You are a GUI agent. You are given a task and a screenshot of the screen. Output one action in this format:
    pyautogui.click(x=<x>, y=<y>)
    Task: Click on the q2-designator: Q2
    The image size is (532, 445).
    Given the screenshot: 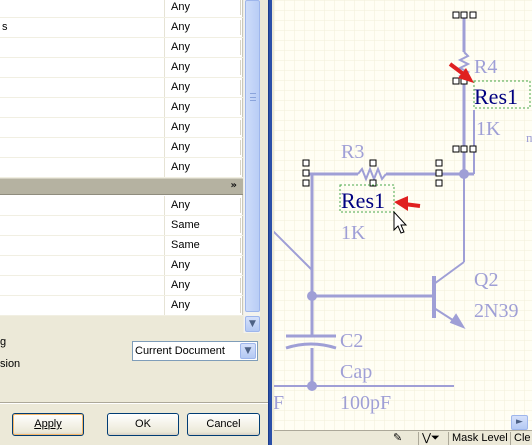 What is the action you would take?
    pyautogui.click(x=486, y=280)
    